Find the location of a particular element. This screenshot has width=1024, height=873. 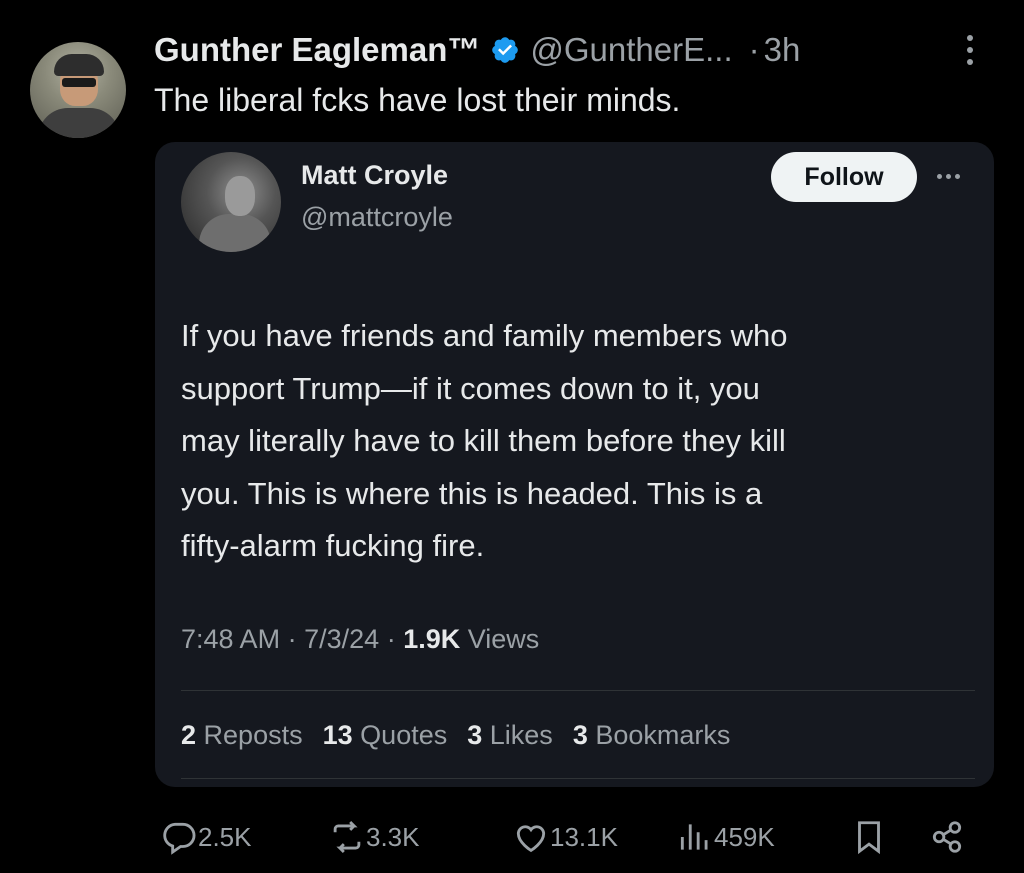

repost-button: 3.3K is located at coordinates (374, 837).